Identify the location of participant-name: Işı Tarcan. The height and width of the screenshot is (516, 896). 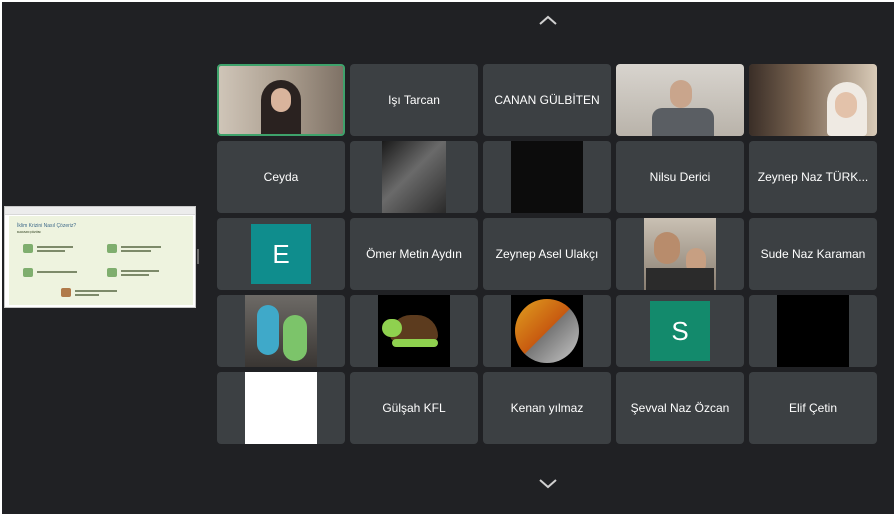
(414, 100).